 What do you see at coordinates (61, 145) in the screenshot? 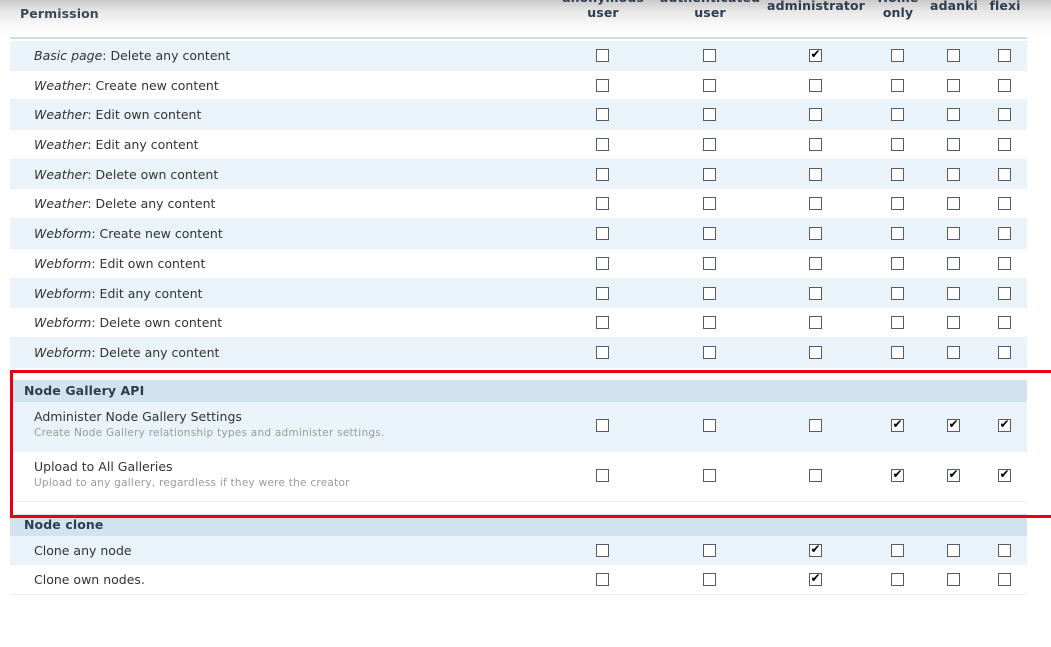
I see `permission-content-type: Weather` at bounding box center [61, 145].